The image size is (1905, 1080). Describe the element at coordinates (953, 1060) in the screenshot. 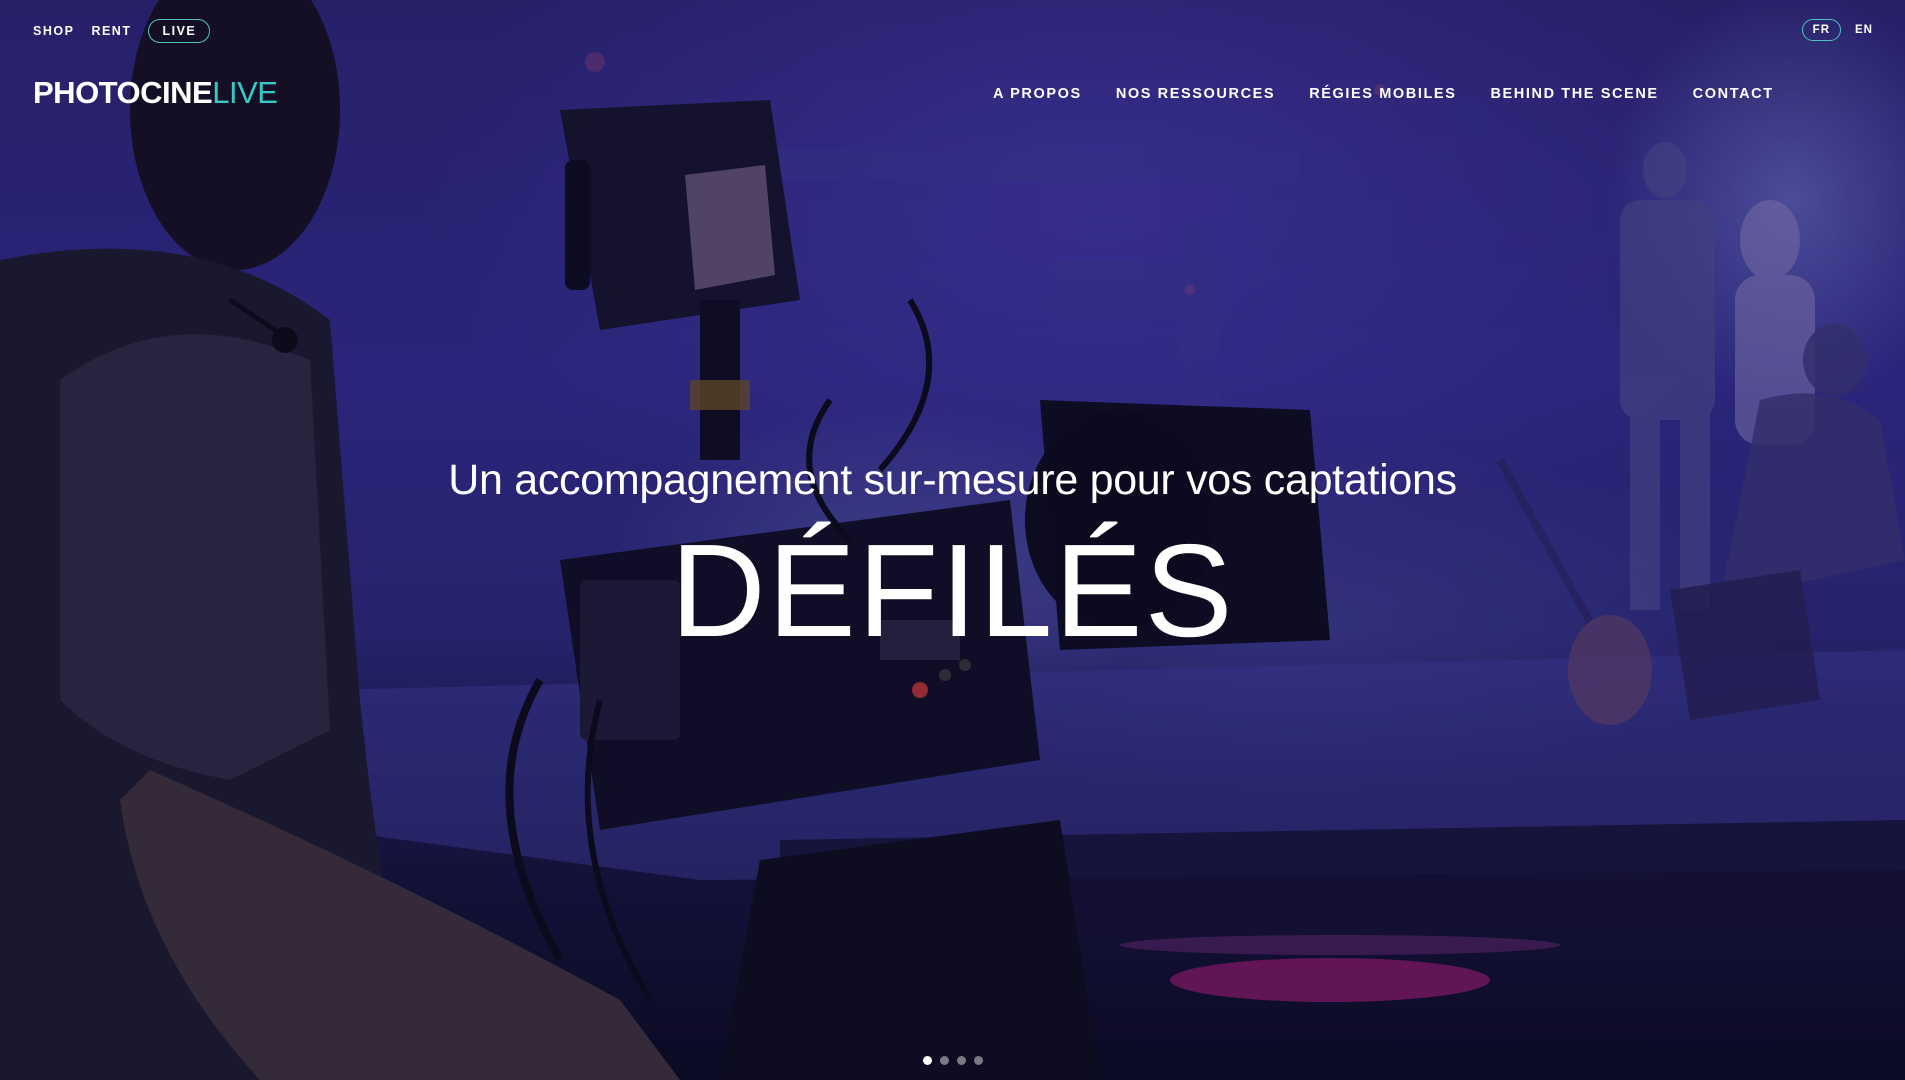

I see `slider-dots` at that location.